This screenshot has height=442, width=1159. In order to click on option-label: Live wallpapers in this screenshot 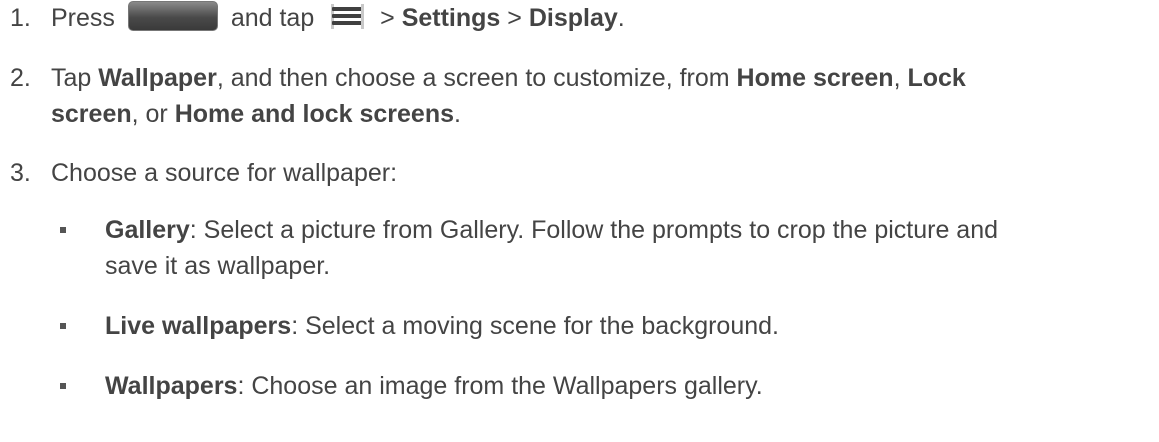, I will do `click(198, 326)`.